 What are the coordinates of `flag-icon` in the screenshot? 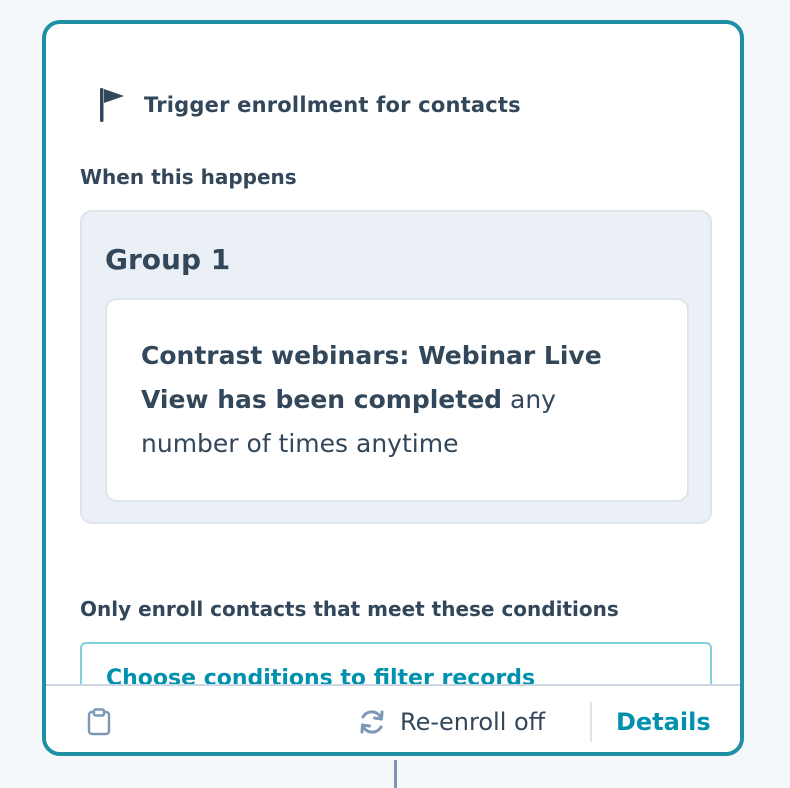 It's located at (112, 105).